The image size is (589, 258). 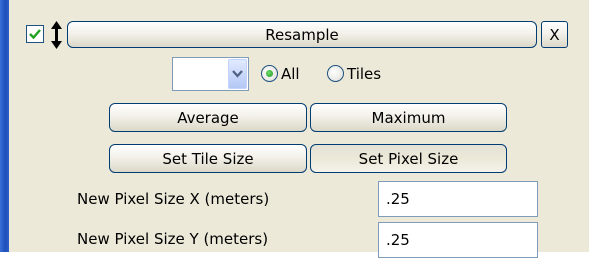 I want to click on chevron-down-icon, so click(x=237, y=74).